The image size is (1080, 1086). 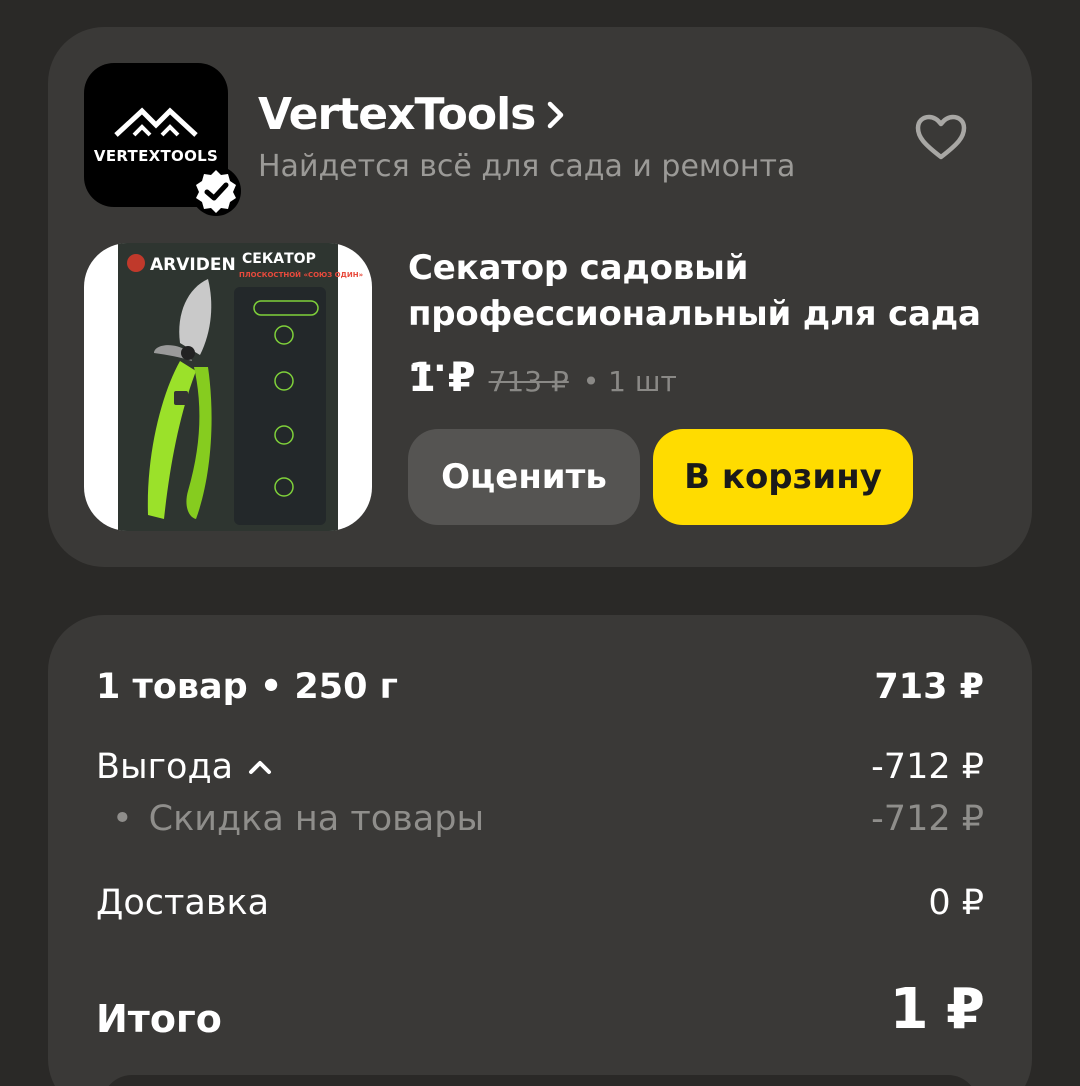 What do you see at coordinates (927, 767) in the screenshot?
I see `benefit-value: -712 ₽` at bounding box center [927, 767].